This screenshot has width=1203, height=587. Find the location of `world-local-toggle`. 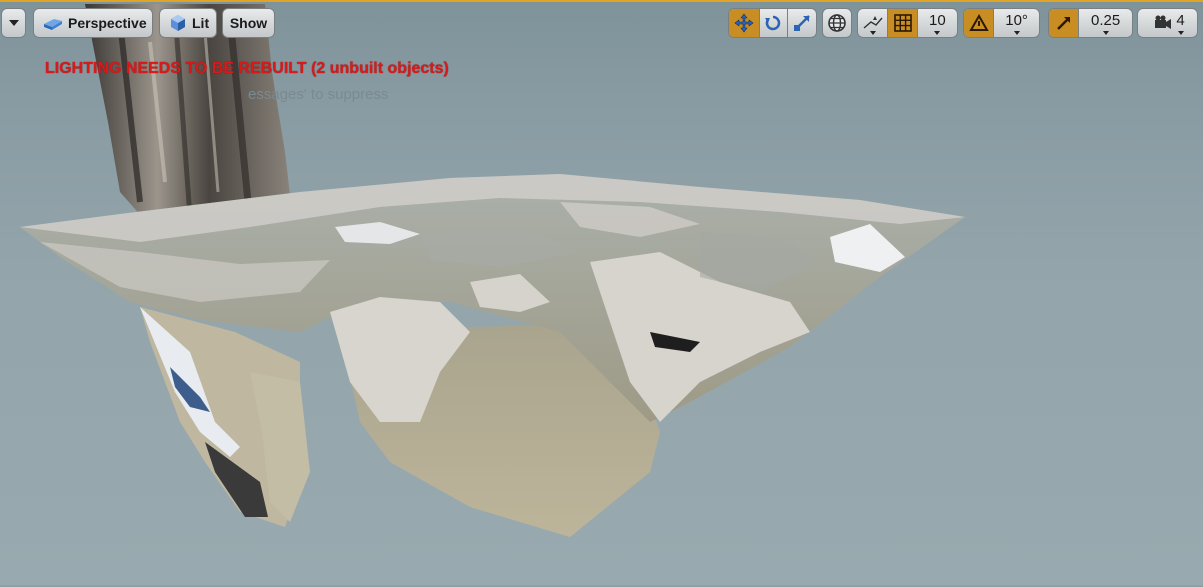

world-local-toggle is located at coordinates (837, 23).